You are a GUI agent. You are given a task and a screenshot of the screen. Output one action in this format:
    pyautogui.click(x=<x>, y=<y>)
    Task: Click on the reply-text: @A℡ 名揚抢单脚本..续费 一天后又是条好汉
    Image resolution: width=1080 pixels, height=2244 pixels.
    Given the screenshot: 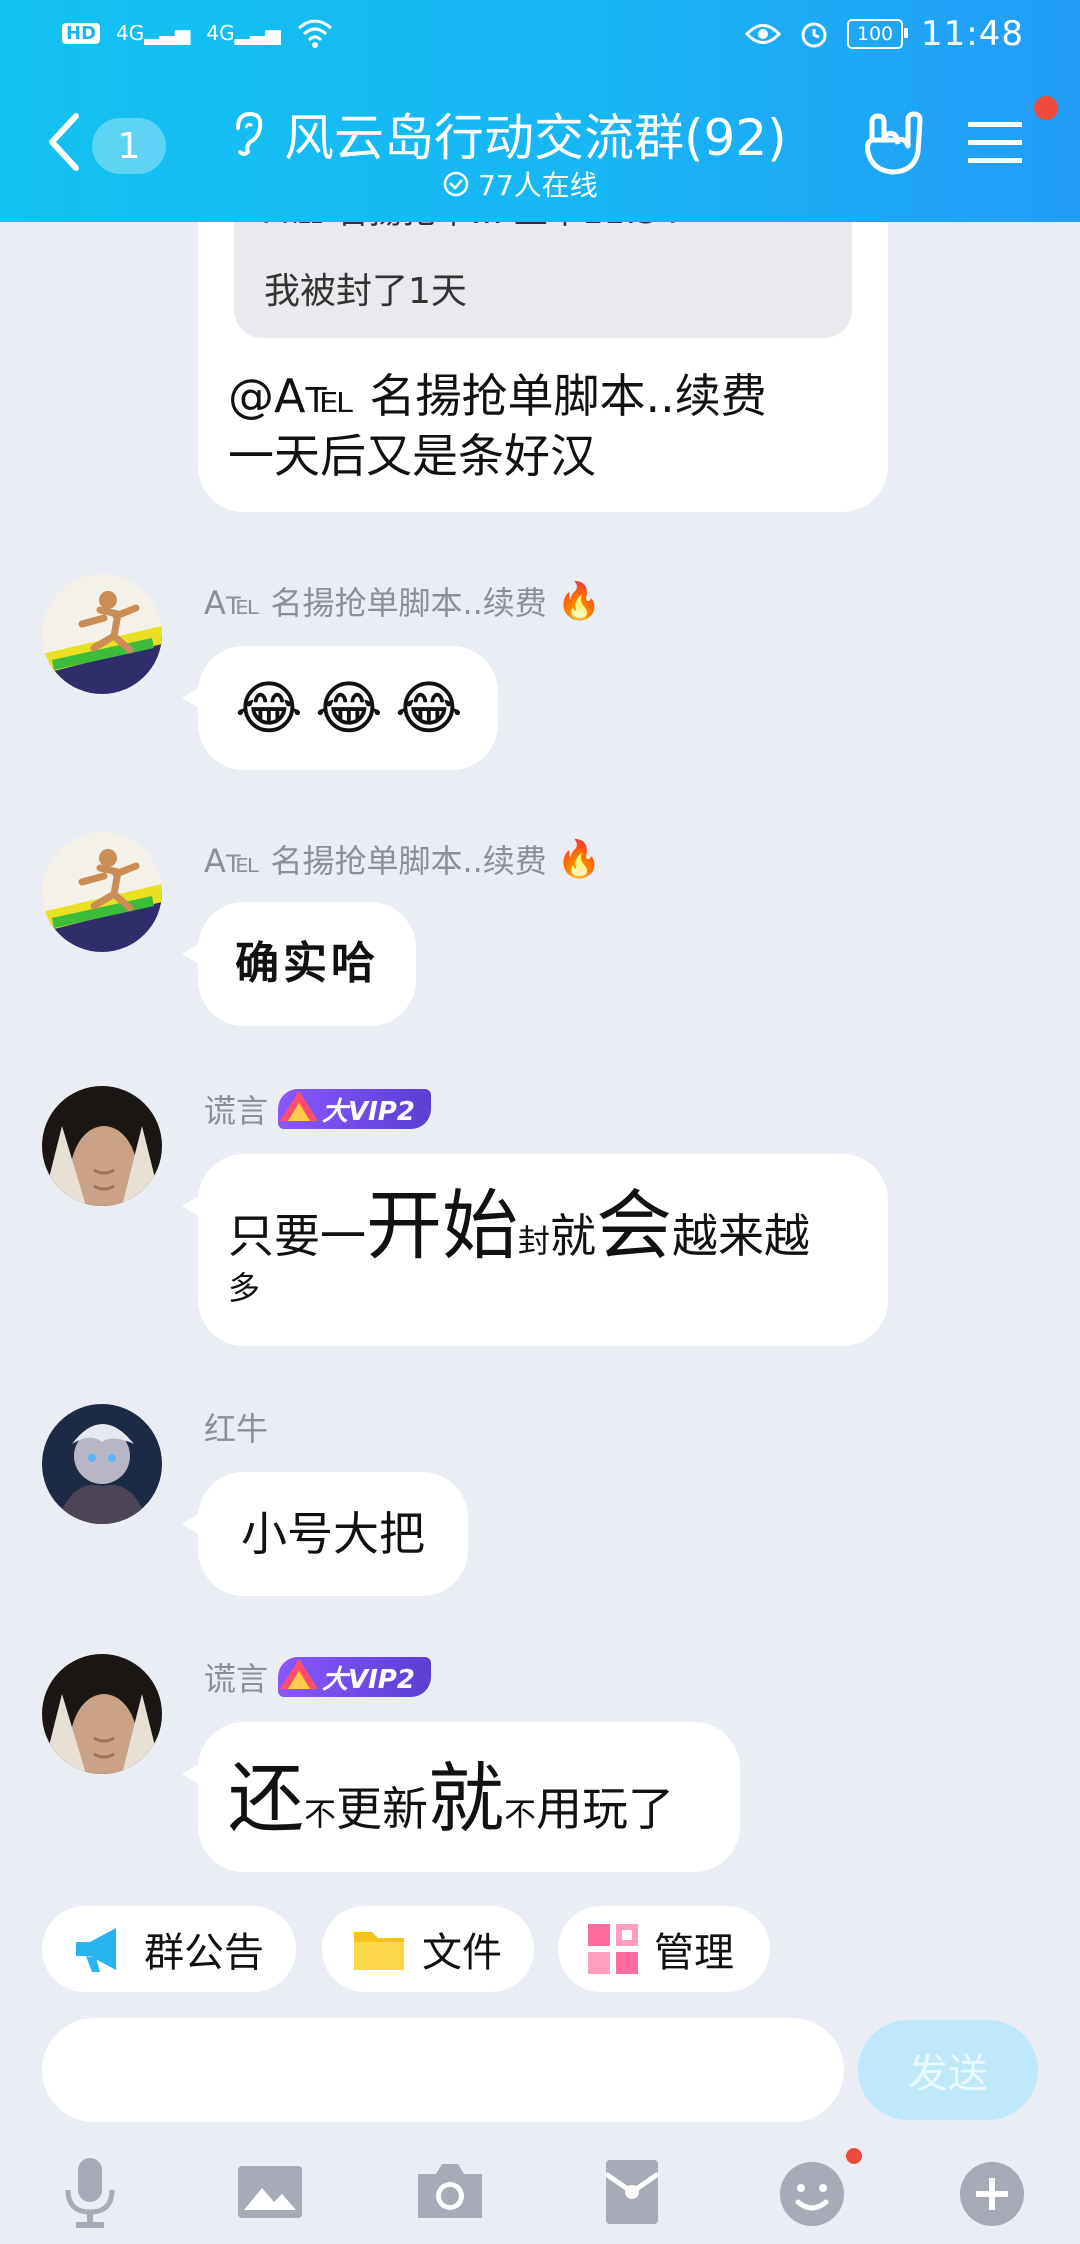 What is the action you would take?
    pyautogui.click(x=548, y=426)
    